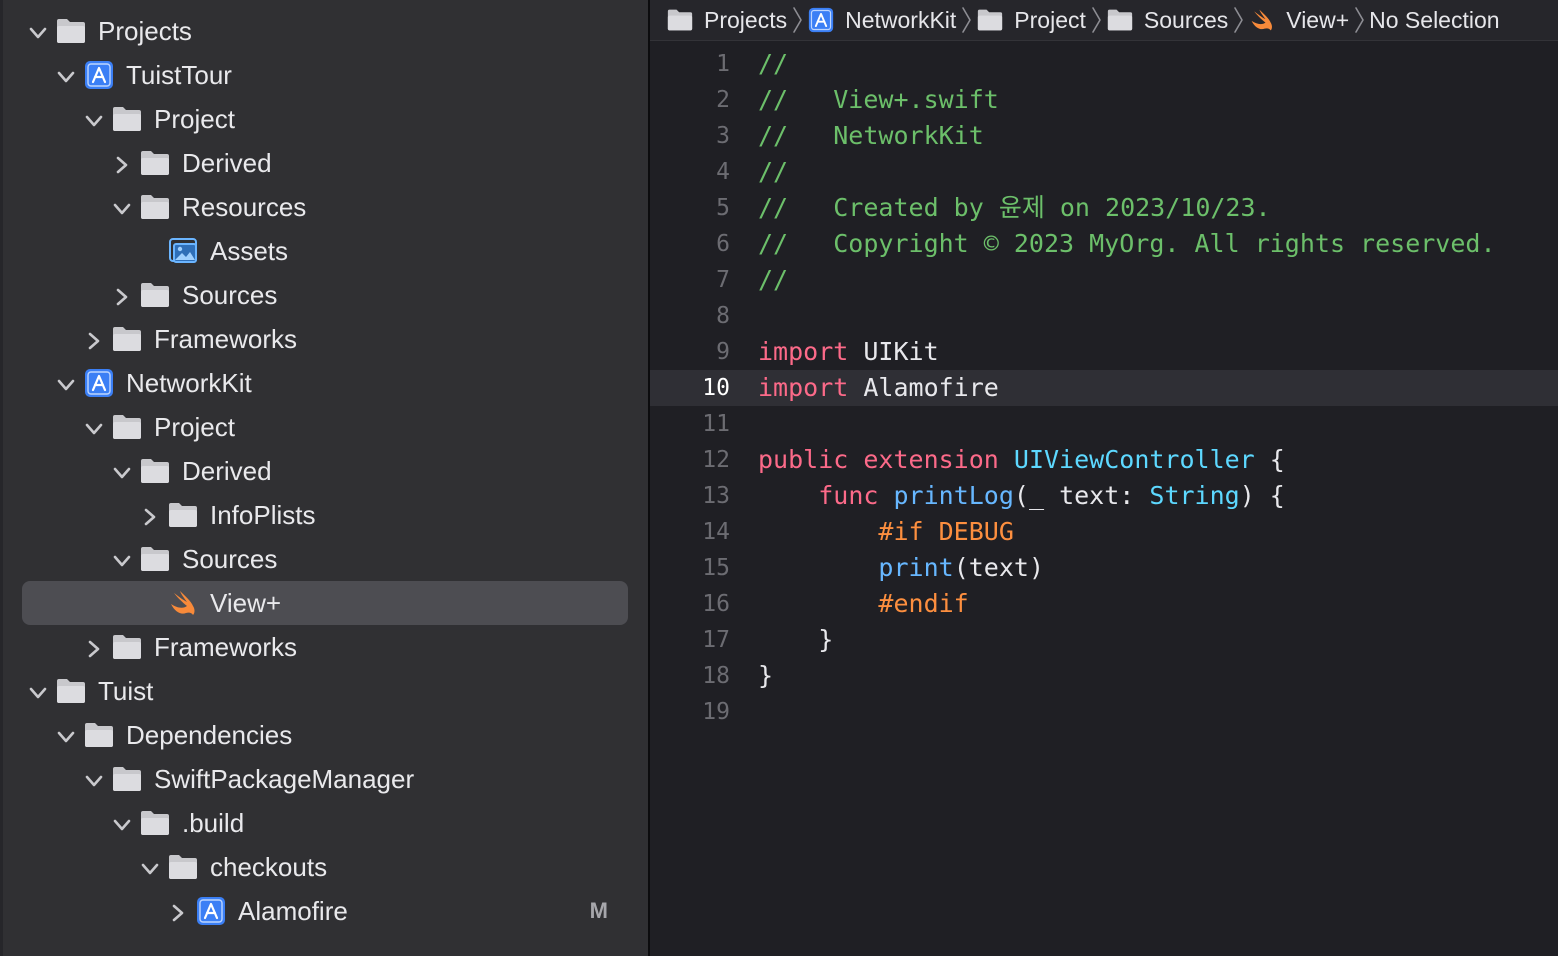 This screenshot has height=956, width=1558. I want to click on code-token-comment: //, so click(773, 279).